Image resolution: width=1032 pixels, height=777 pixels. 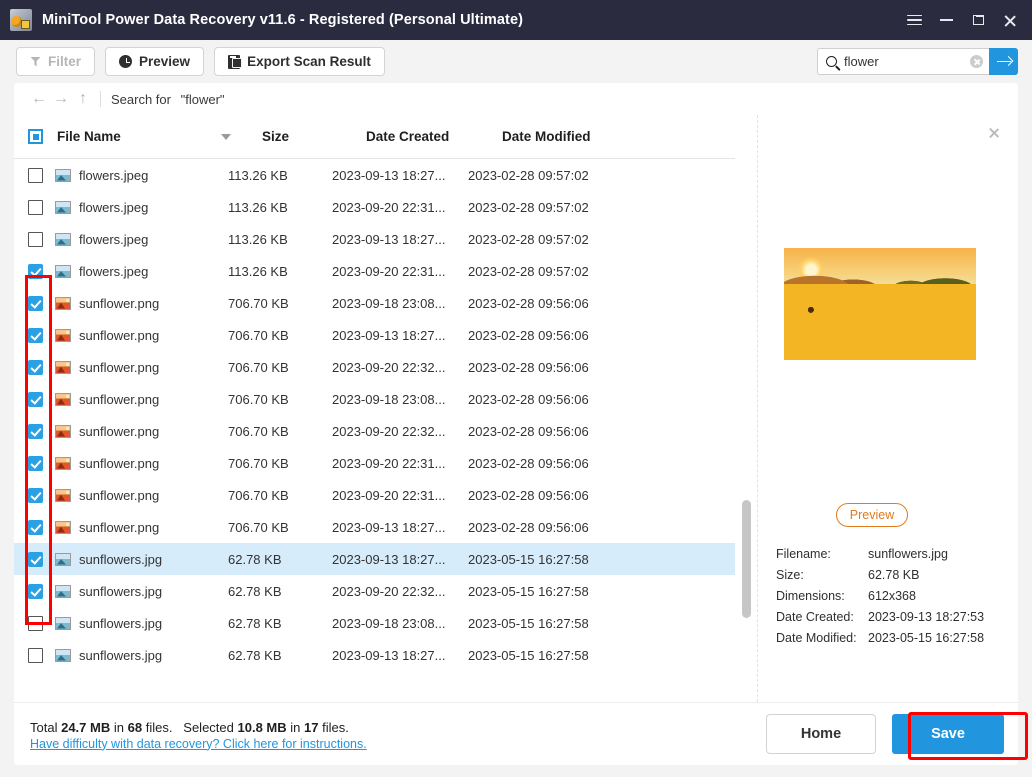 I want to click on preview-field: Size: 62.78 KB, so click(x=880, y=574).